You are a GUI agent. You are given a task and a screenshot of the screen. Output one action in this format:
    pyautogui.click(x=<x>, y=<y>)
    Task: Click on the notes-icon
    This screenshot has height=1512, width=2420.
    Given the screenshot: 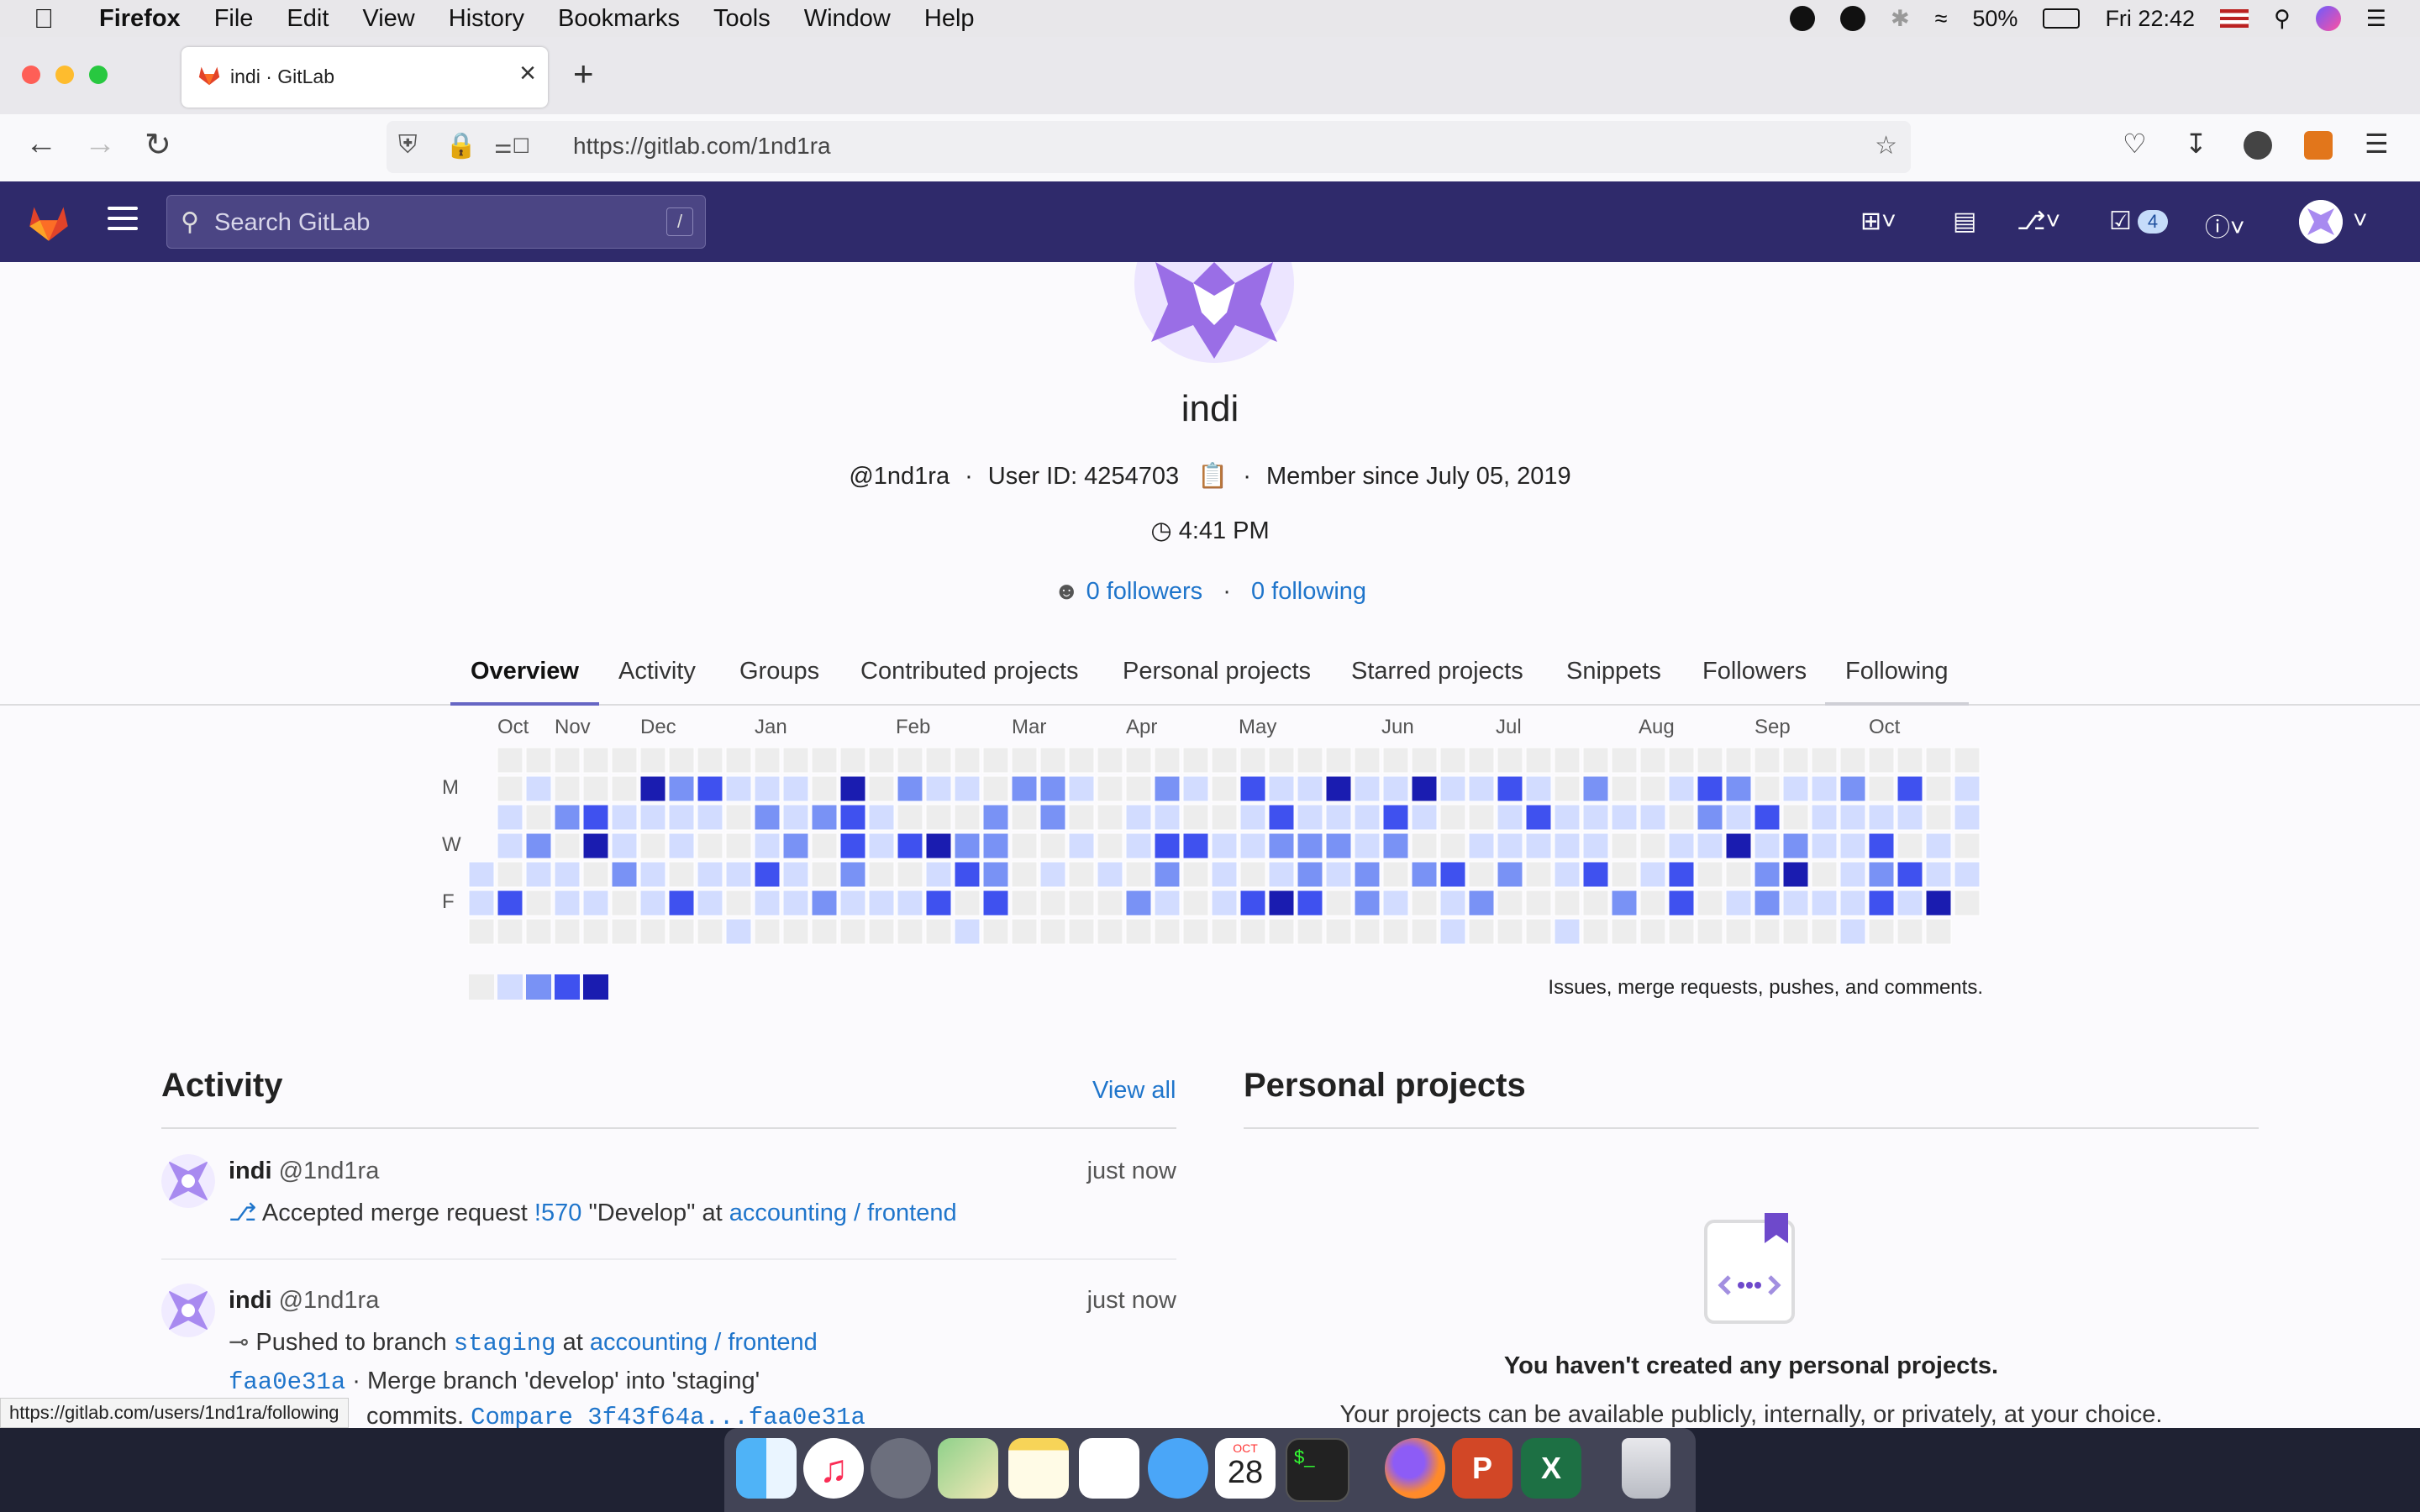 What is the action you would take?
    pyautogui.click(x=1038, y=1468)
    